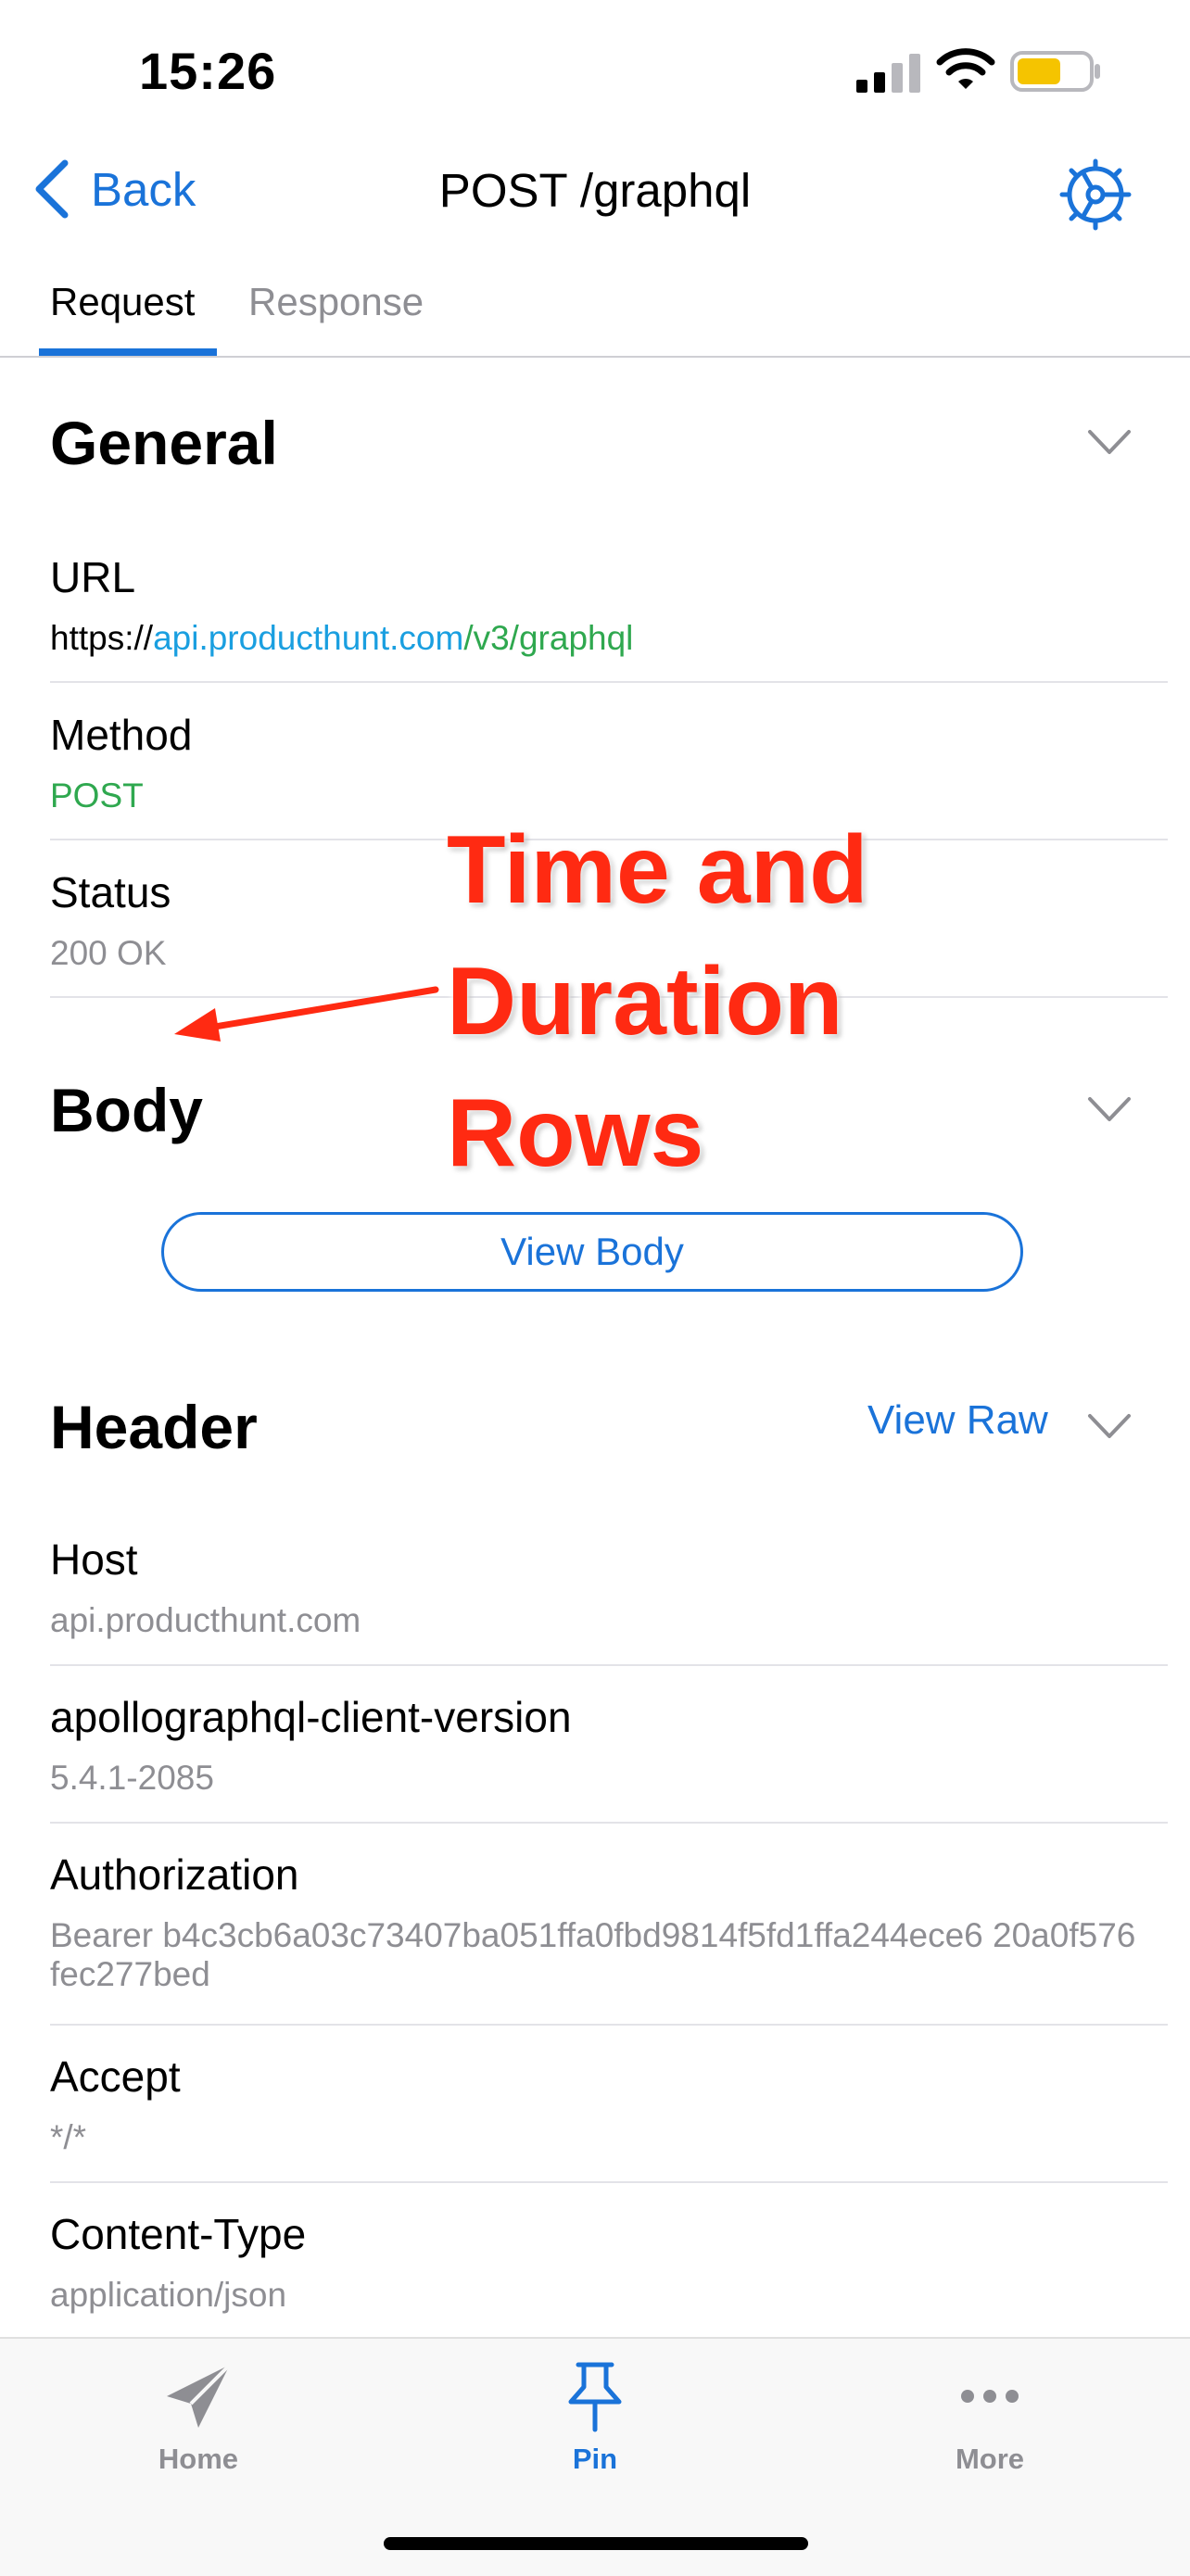 The image size is (1190, 2576). What do you see at coordinates (548, 638) in the screenshot?
I see `url-path: /v3/graphql` at bounding box center [548, 638].